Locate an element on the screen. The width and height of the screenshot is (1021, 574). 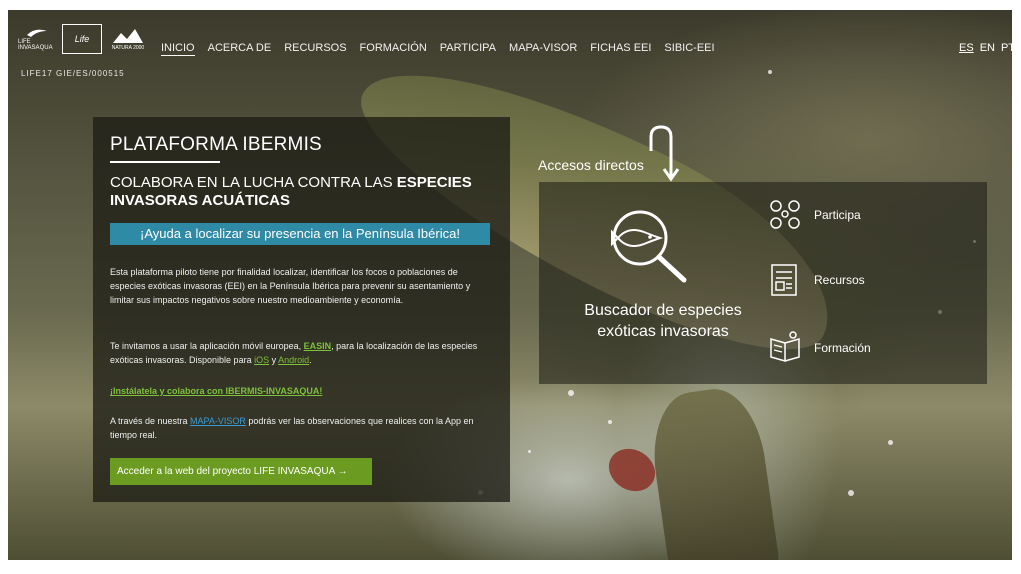
map-text-a: A través de nuestra is located at coordinates (150, 421).